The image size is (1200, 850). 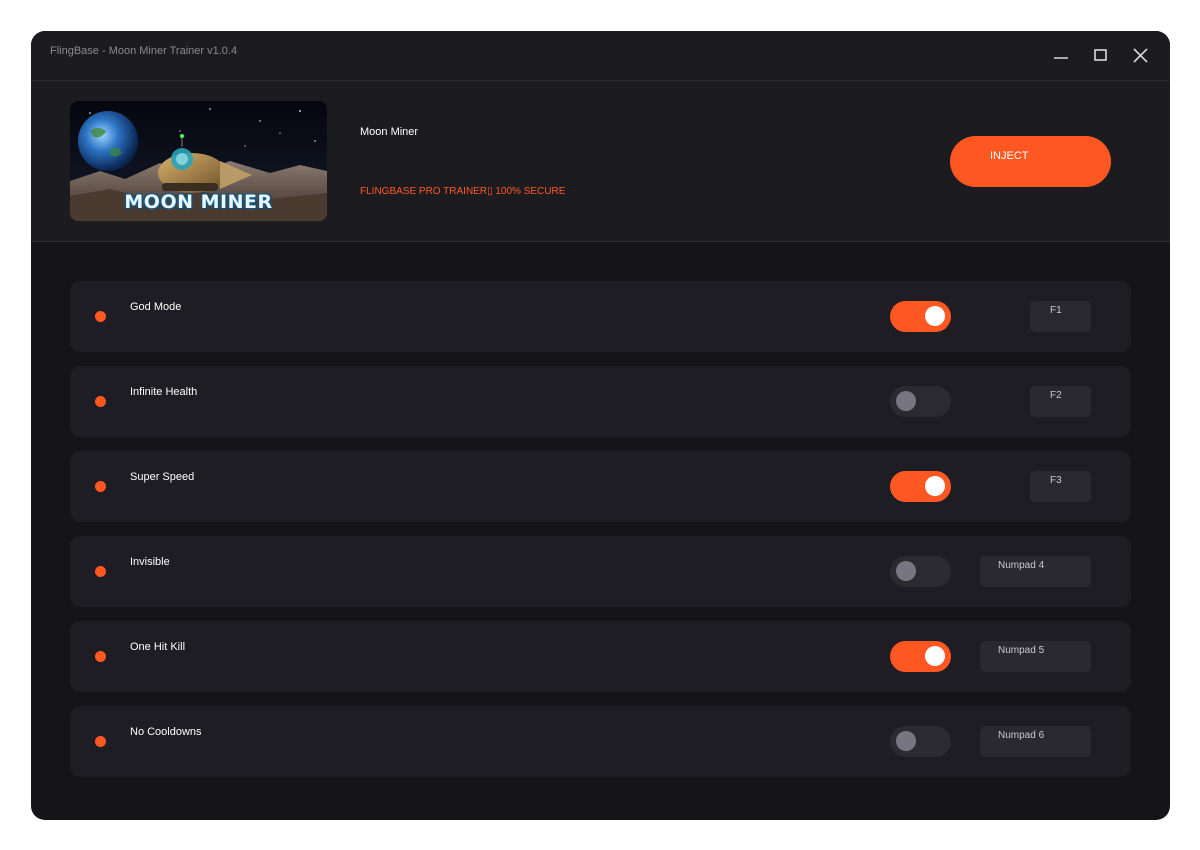 What do you see at coordinates (144, 51) in the screenshot?
I see `window-title: FlingBase - Moon Miner Trainer v1.0.4` at bounding box center [144, 51].